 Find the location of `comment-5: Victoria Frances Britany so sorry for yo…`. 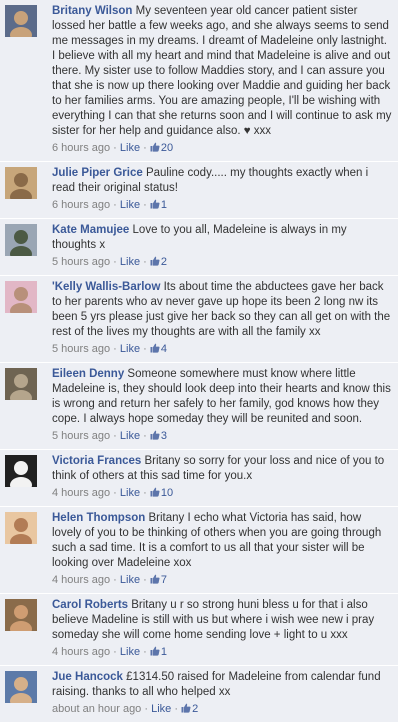

comment-5: Victoria Frances Britany so sorry for yo… is located at coordinates (199, 478).